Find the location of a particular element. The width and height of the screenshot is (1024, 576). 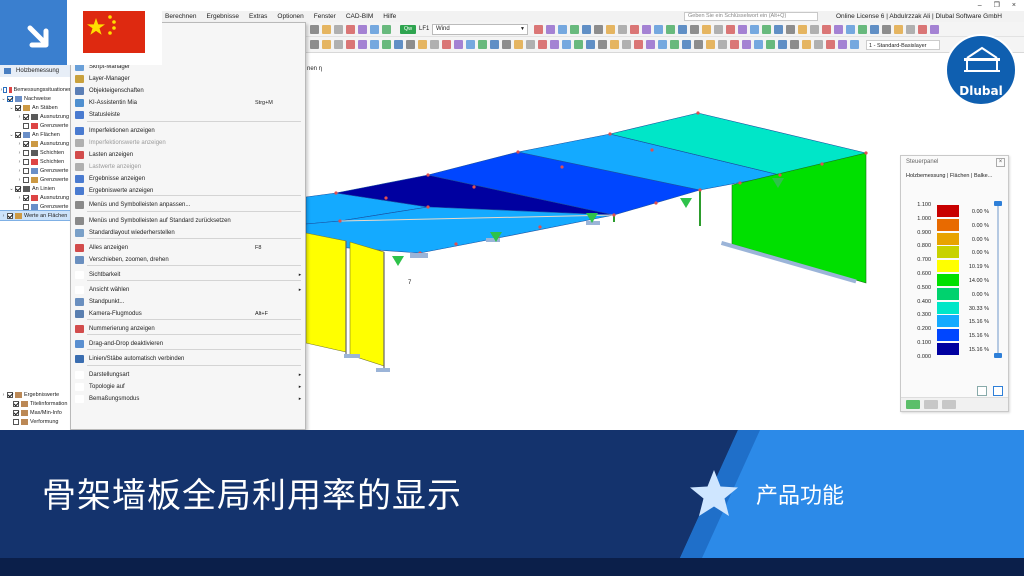

load-case-select: Wind ▼ is located at coordinates (480, 29).